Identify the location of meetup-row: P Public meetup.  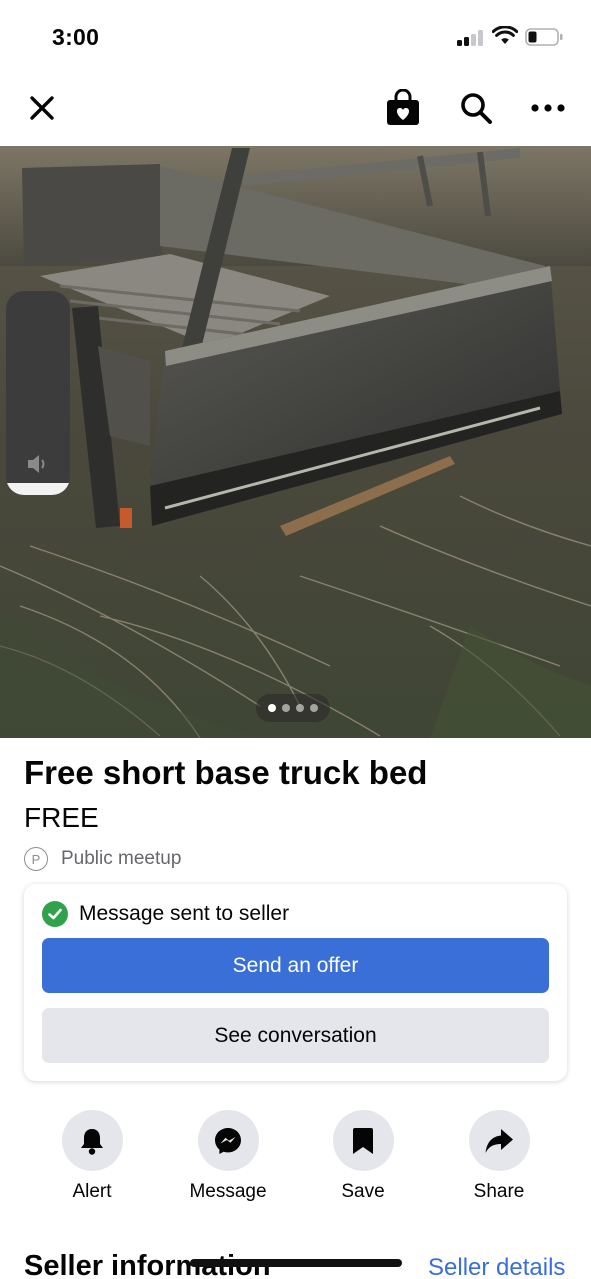
(102, 859).